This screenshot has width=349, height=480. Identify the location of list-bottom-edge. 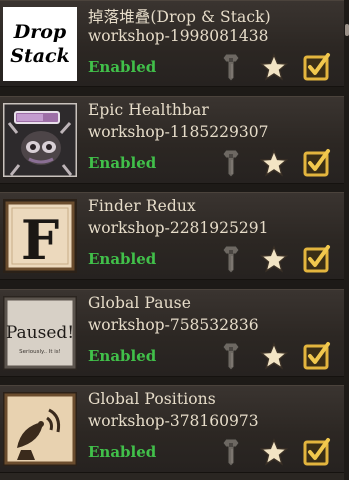
(172, 476).